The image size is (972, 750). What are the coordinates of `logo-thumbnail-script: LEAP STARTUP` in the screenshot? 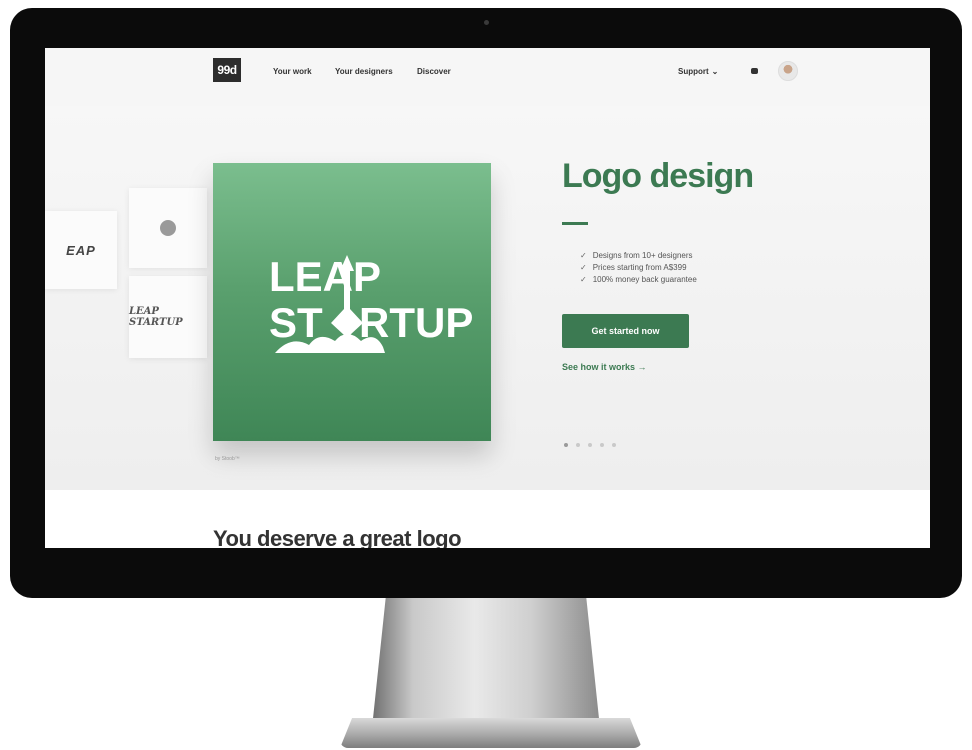 It's located at (168, 317).